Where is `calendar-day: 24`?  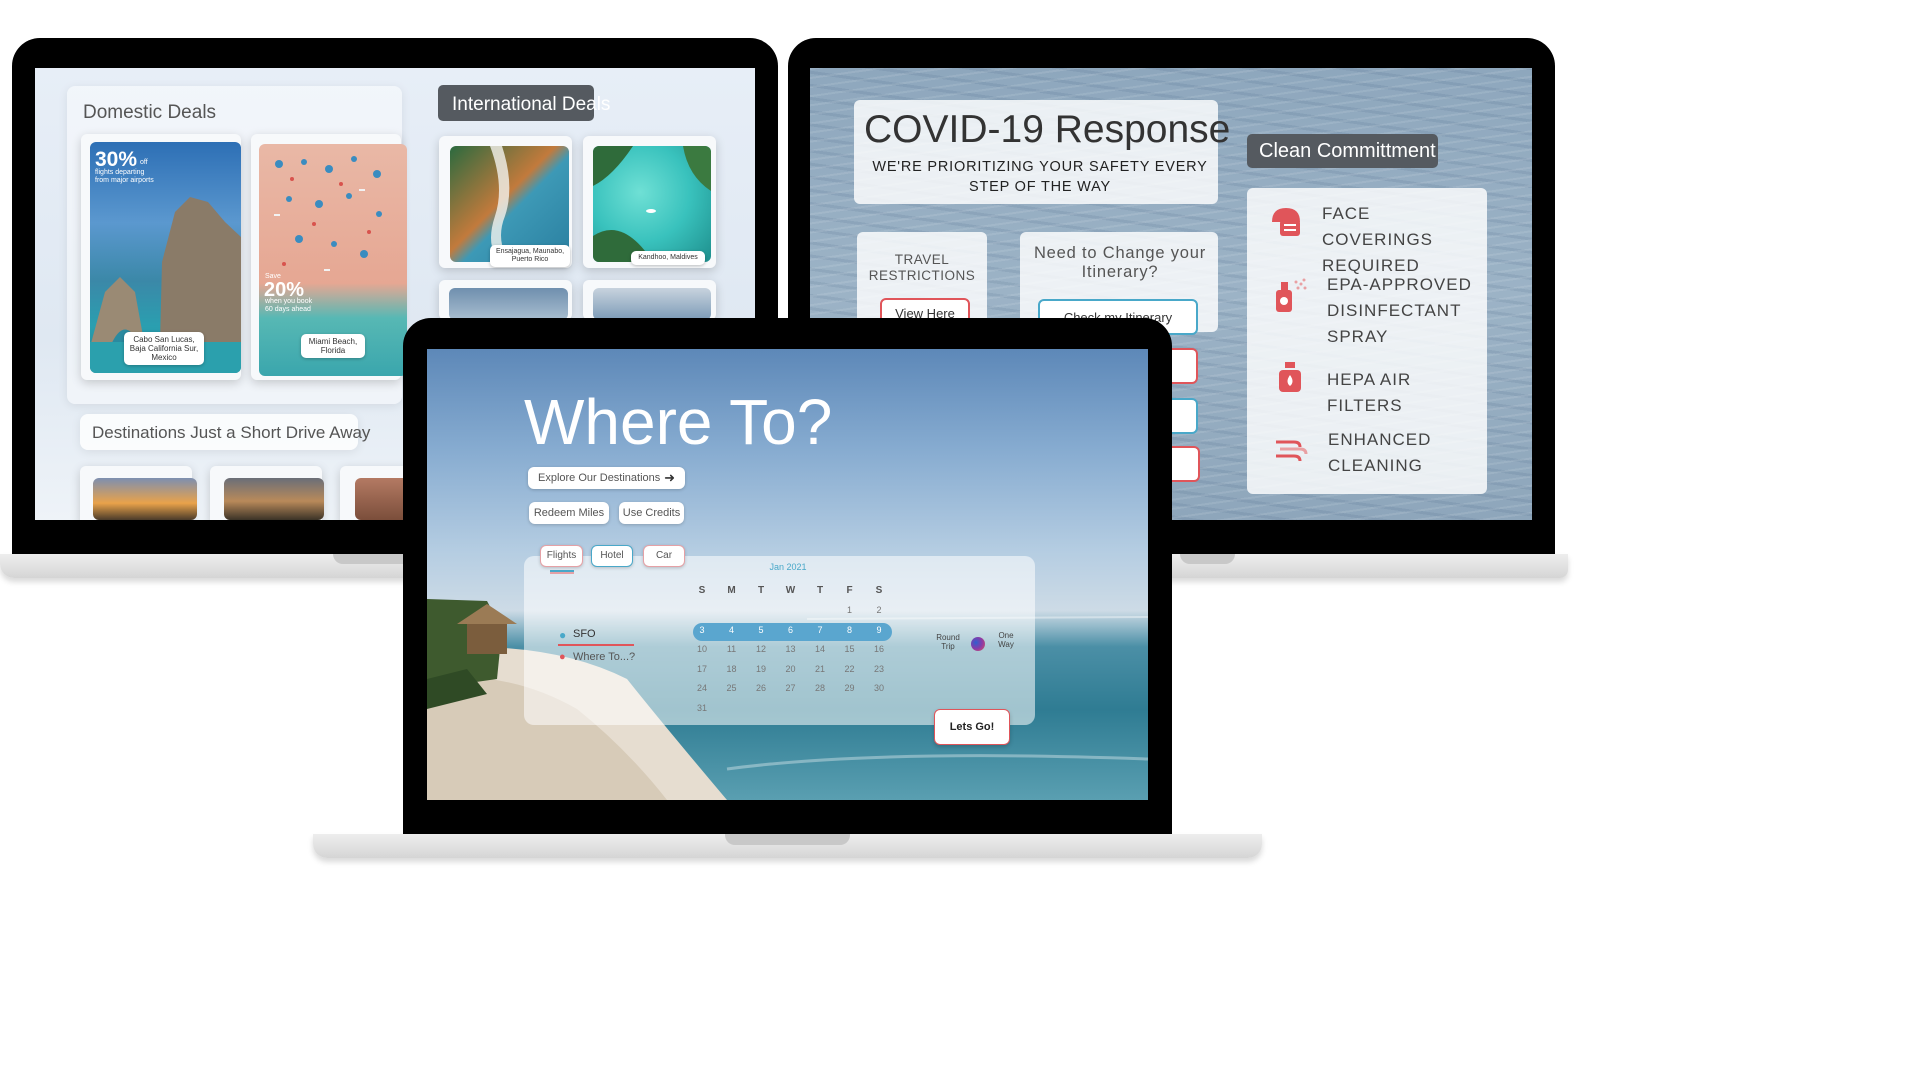 calendar-day: 24 is located at coordinates (702, 688).